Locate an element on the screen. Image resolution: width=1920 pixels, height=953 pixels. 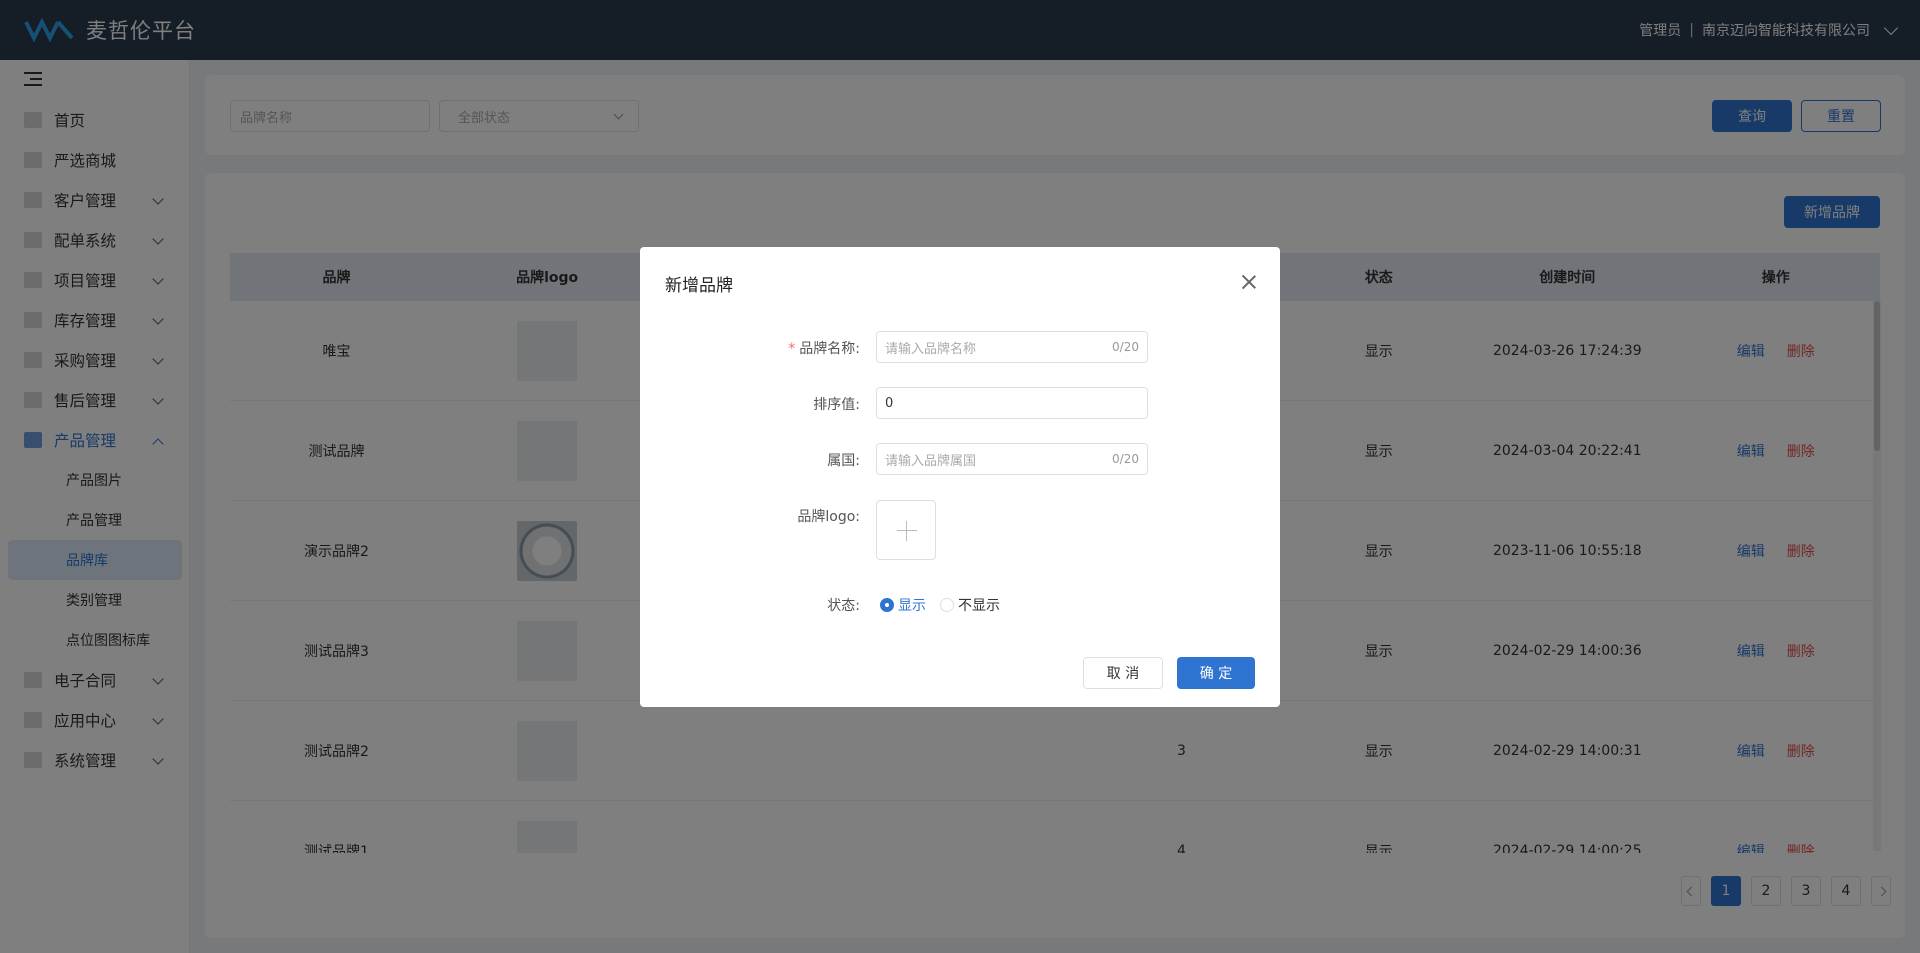
label-text: 品牌名称: is located at coordinates (829, 349).